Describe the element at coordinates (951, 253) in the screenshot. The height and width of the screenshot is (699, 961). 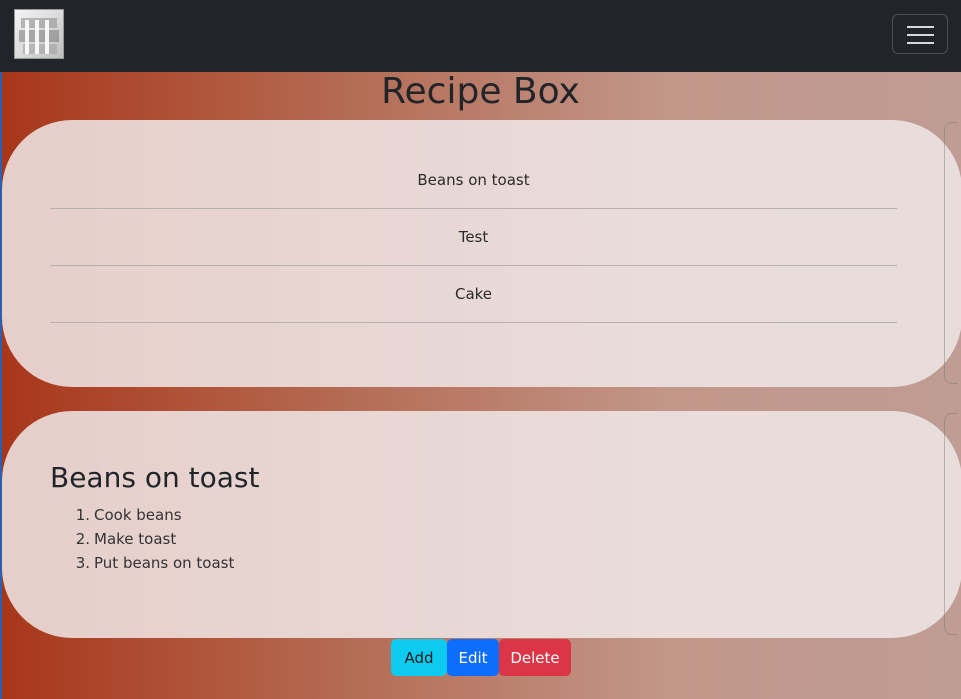
I see `list-scrollbar` at that location.